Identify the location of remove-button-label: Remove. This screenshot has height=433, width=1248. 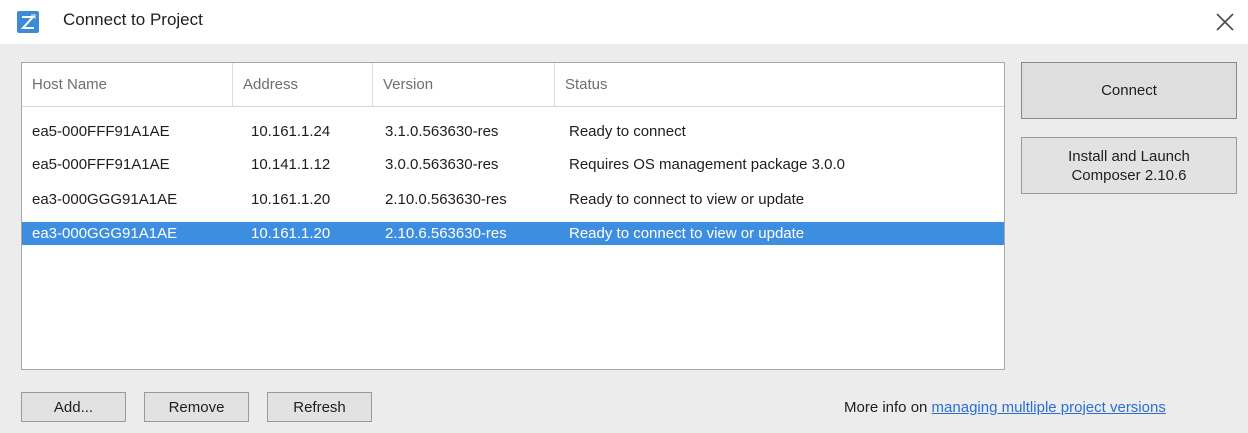
(196, 407).